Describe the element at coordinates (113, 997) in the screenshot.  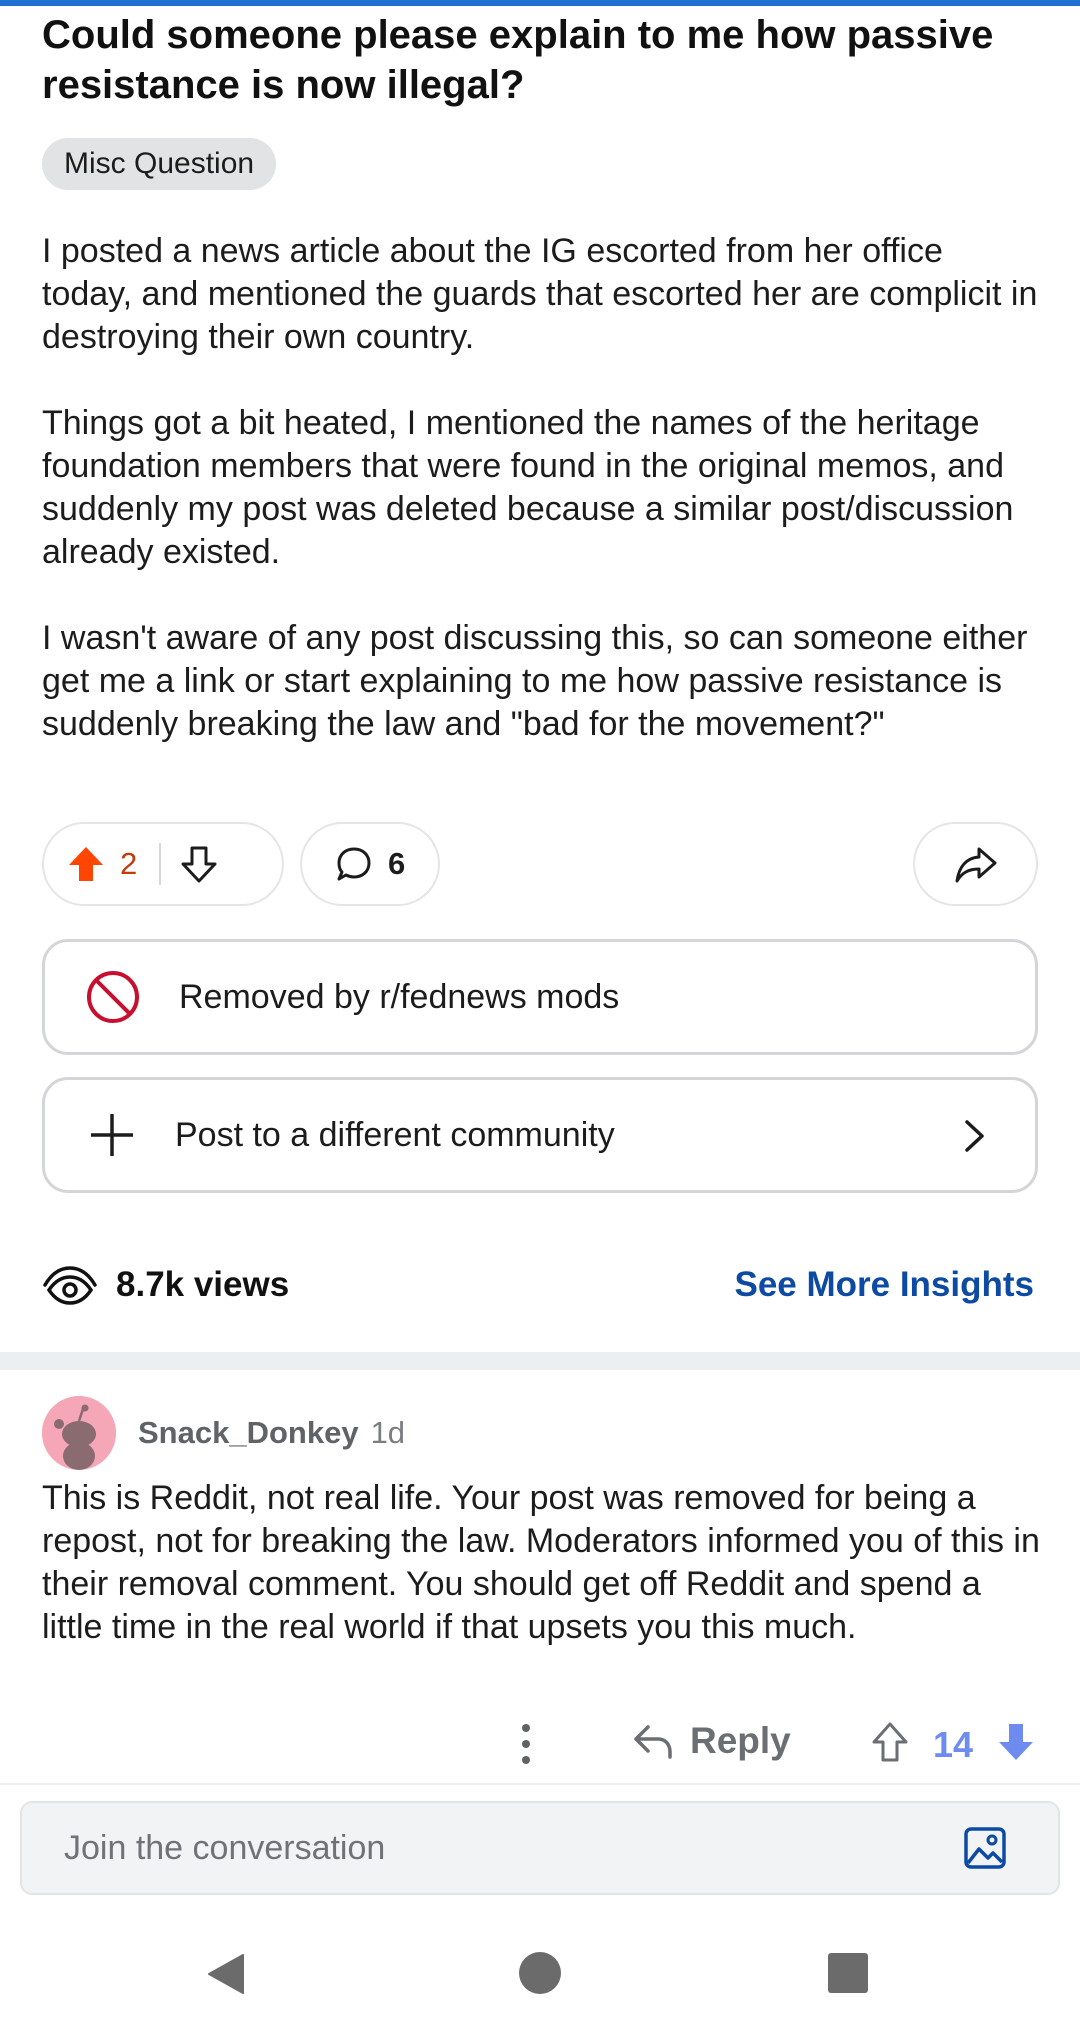
I see `removed-icon` at that location.